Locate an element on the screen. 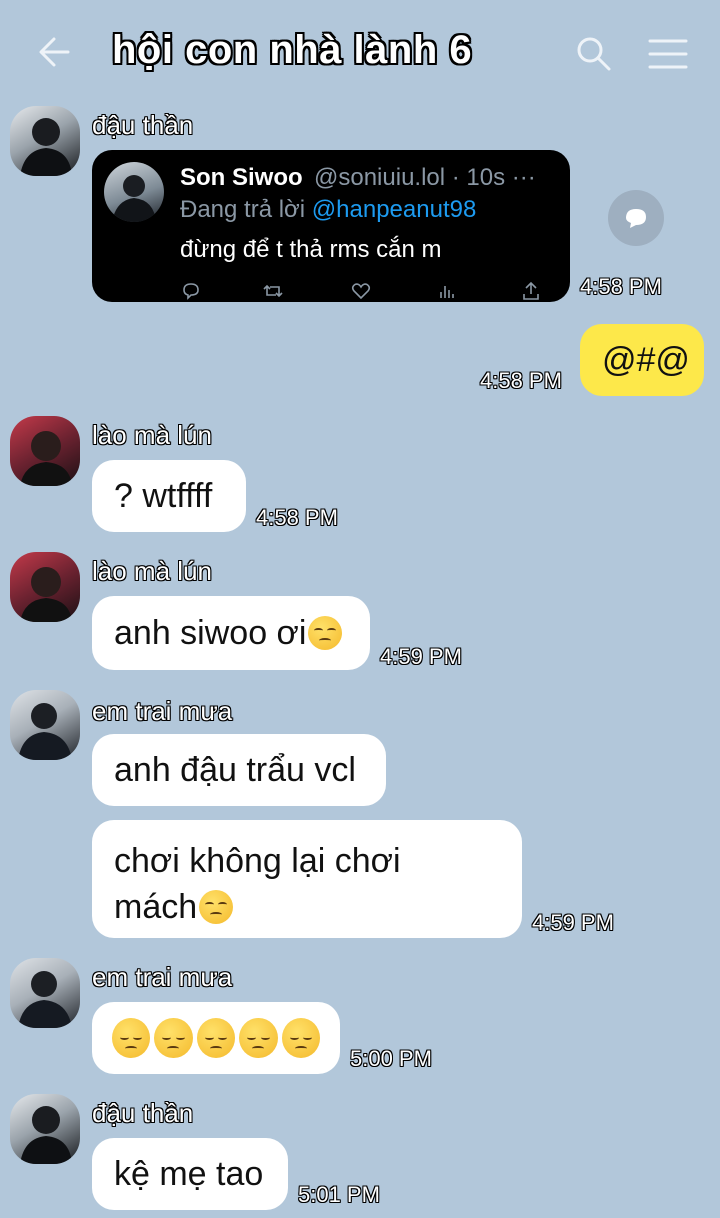 The height and width of the screenshot is (1218, 720). chat-header: hội con nhà lành 6 is located at coordinates (360, 50).